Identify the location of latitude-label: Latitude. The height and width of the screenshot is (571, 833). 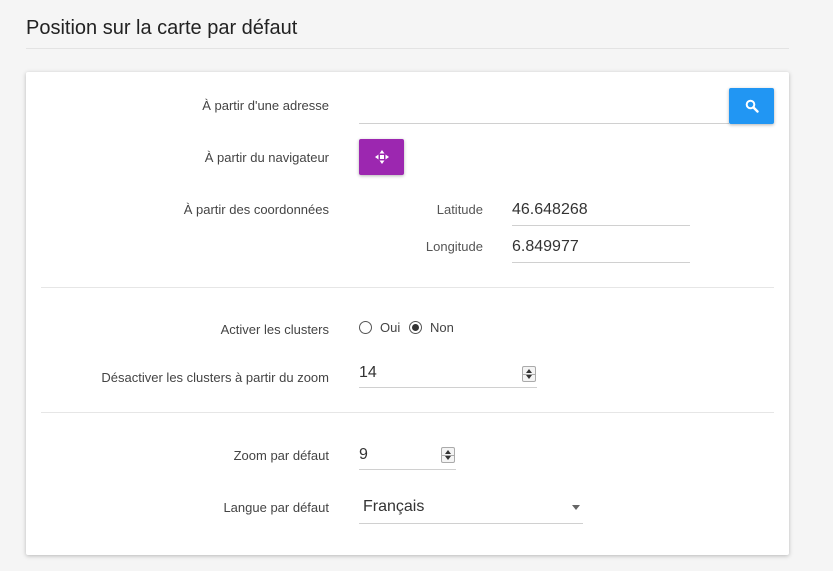
(459, 209).